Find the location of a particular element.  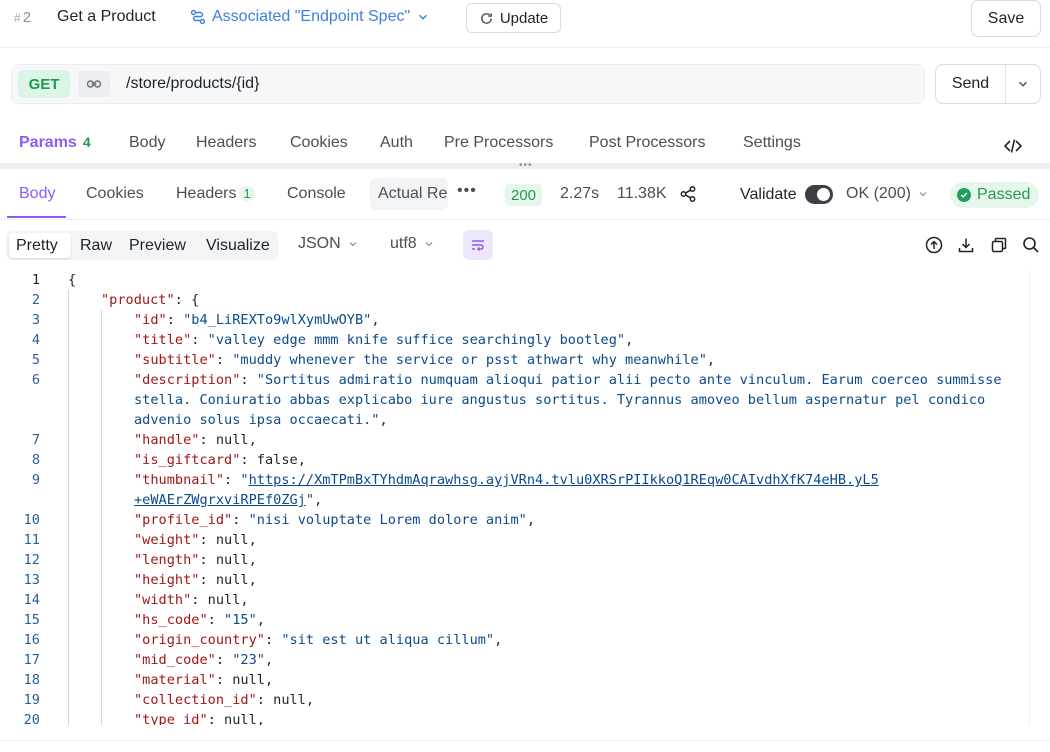

validate-toggle is located at coordinates (819, 194).